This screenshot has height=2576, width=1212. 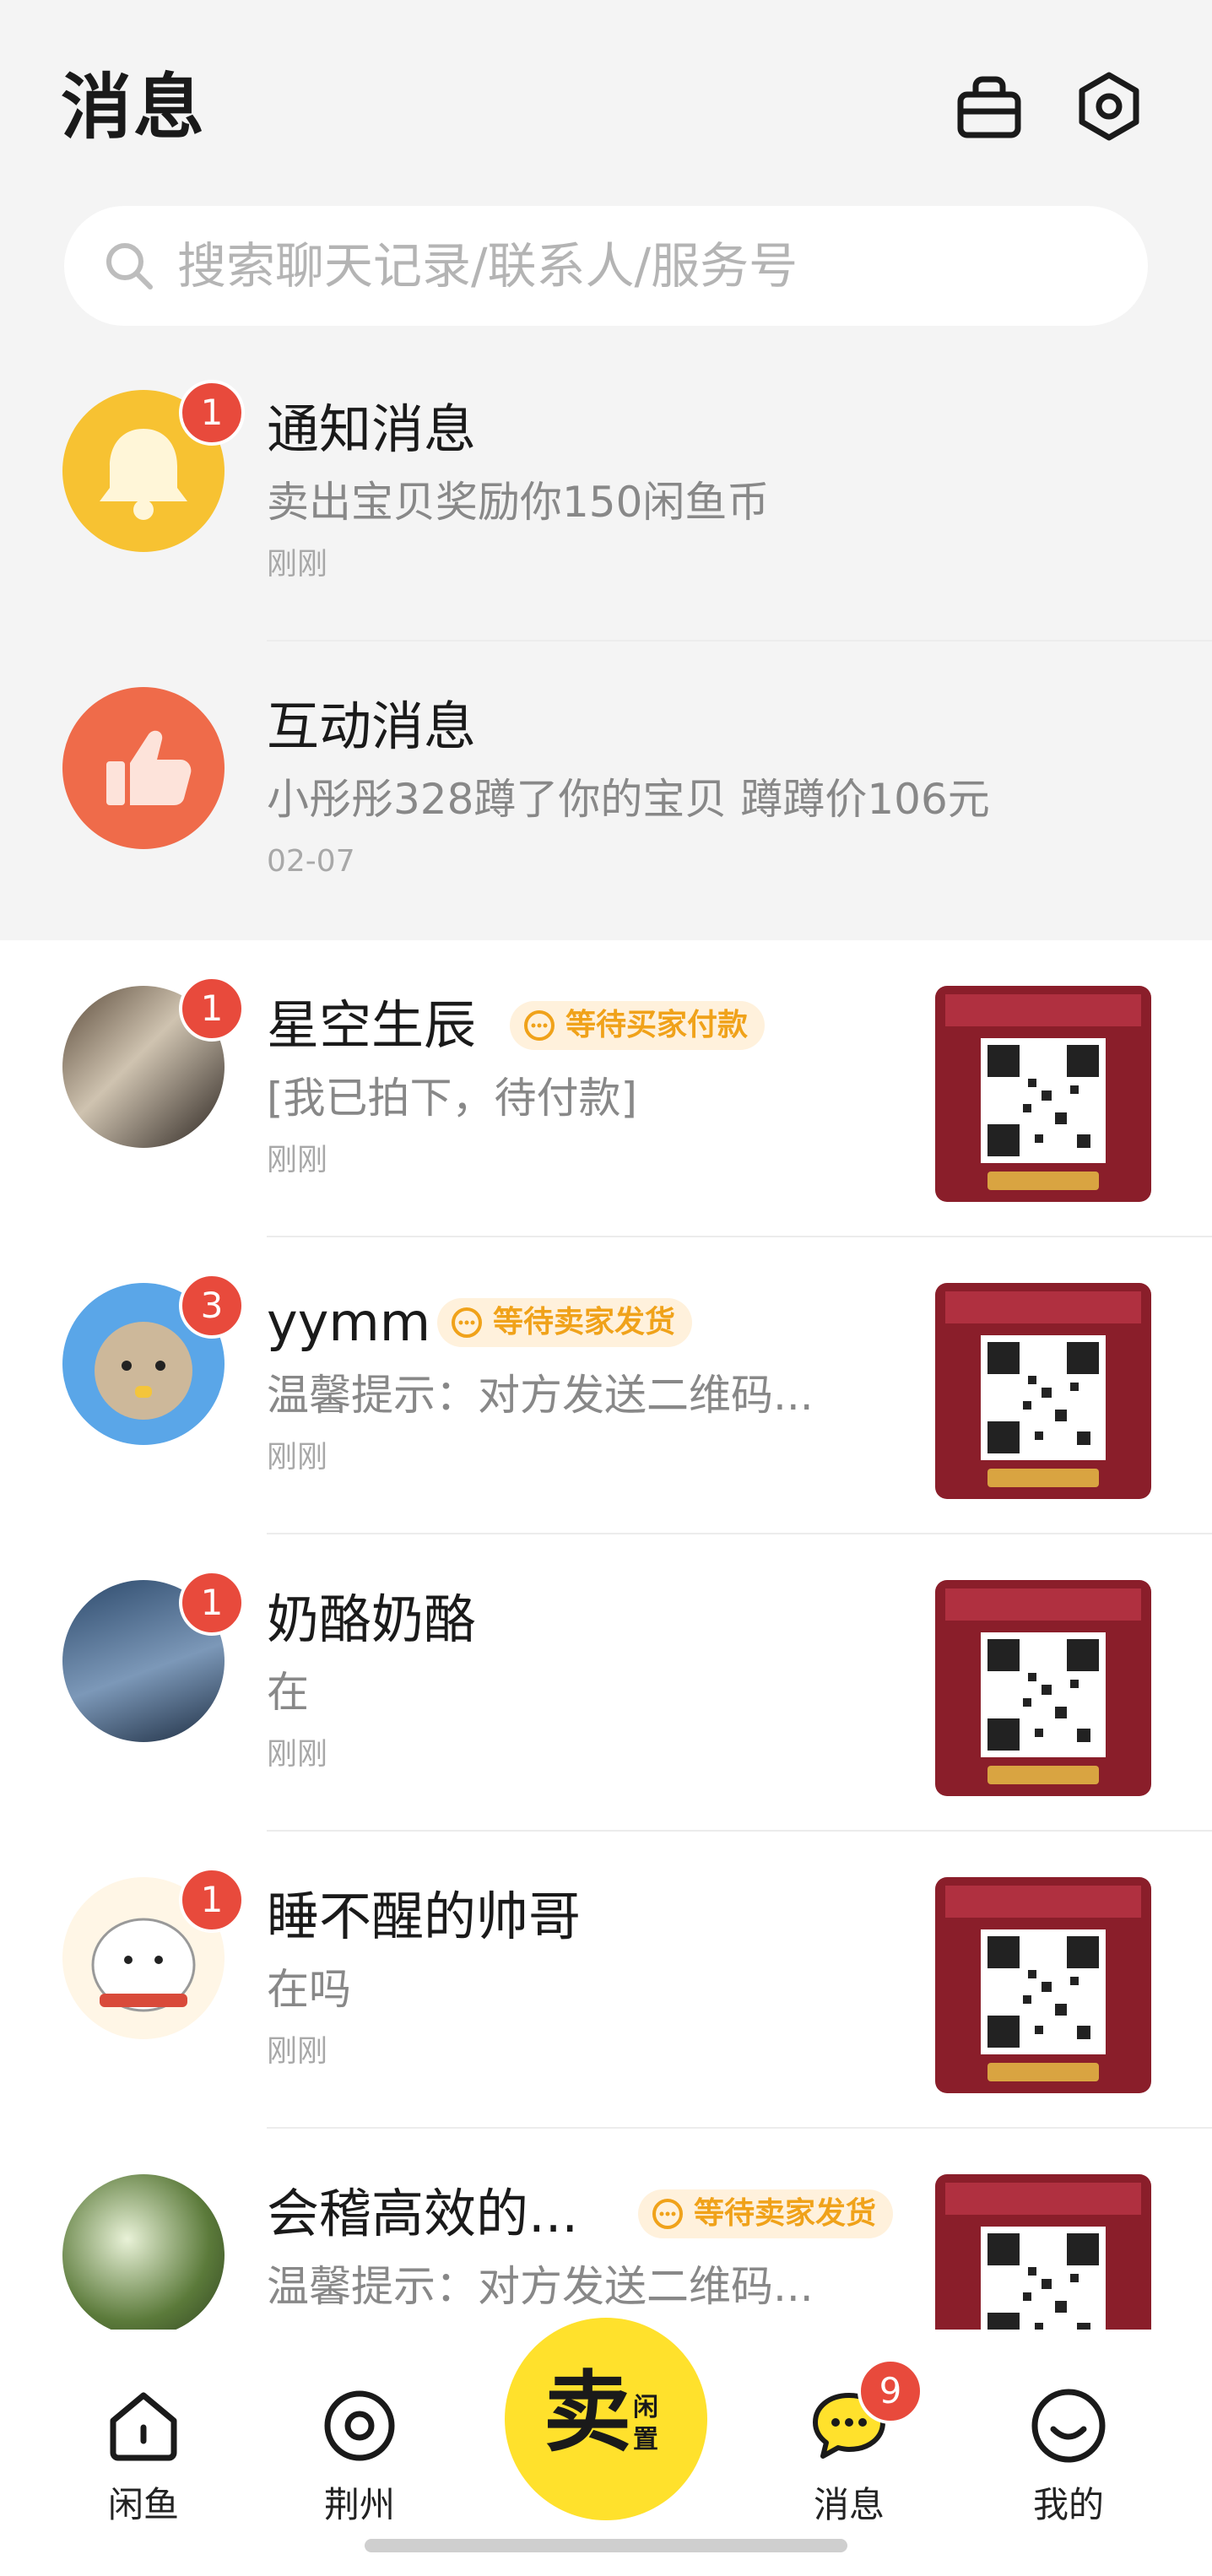 What do you see at coordinates (606, 1683) in the screenshot?
I see `chat-item: 1 奶酪奶酪 在 刚刚` at bounding box center [606, 1683].